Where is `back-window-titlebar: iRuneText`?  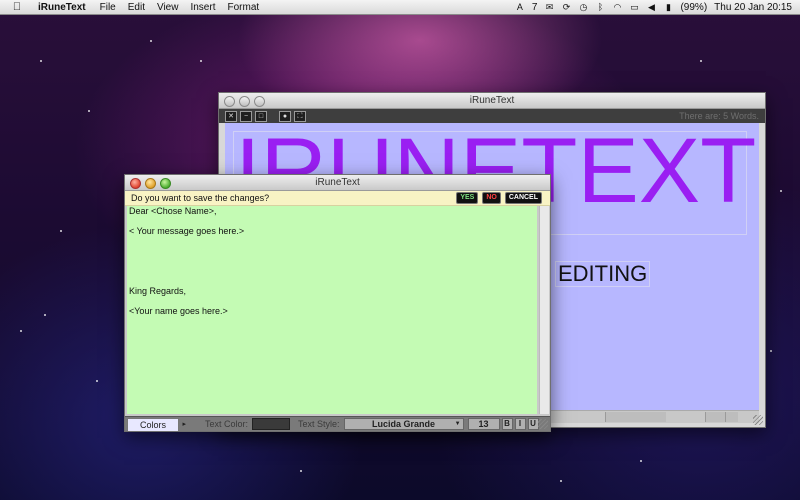
back-window-titlebar: iRuneText is located at coordinates (492, 101).